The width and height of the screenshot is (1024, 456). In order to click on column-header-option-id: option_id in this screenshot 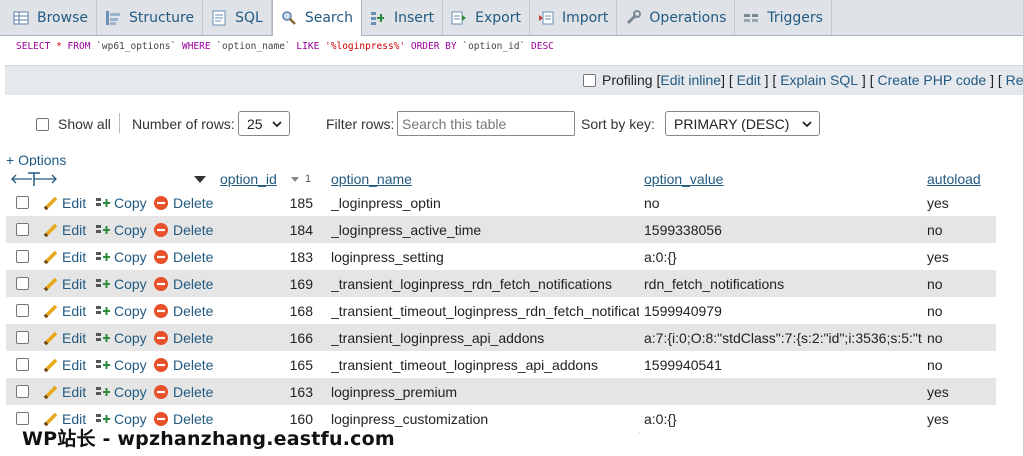, I will do `click(248, 179)`.